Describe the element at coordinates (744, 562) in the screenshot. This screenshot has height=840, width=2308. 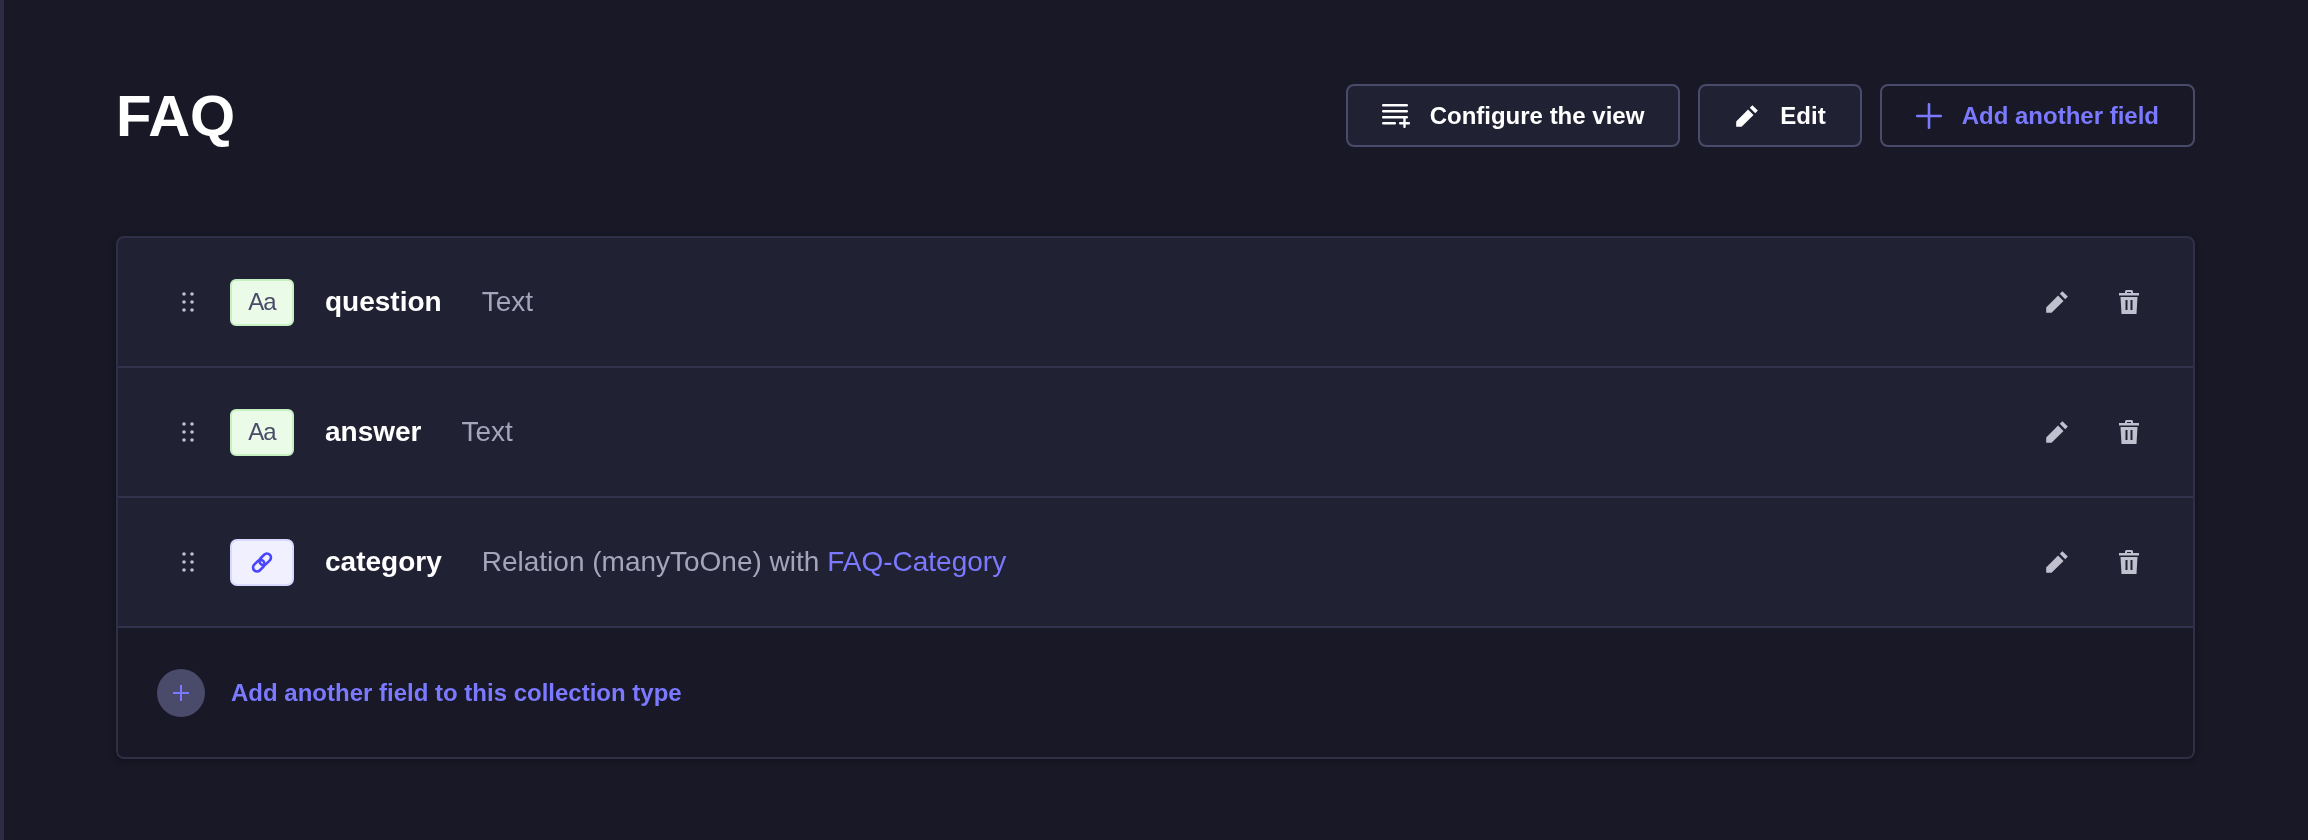
I see `field-type: Relation (manyToOne) with FAQ-Category` at that location.